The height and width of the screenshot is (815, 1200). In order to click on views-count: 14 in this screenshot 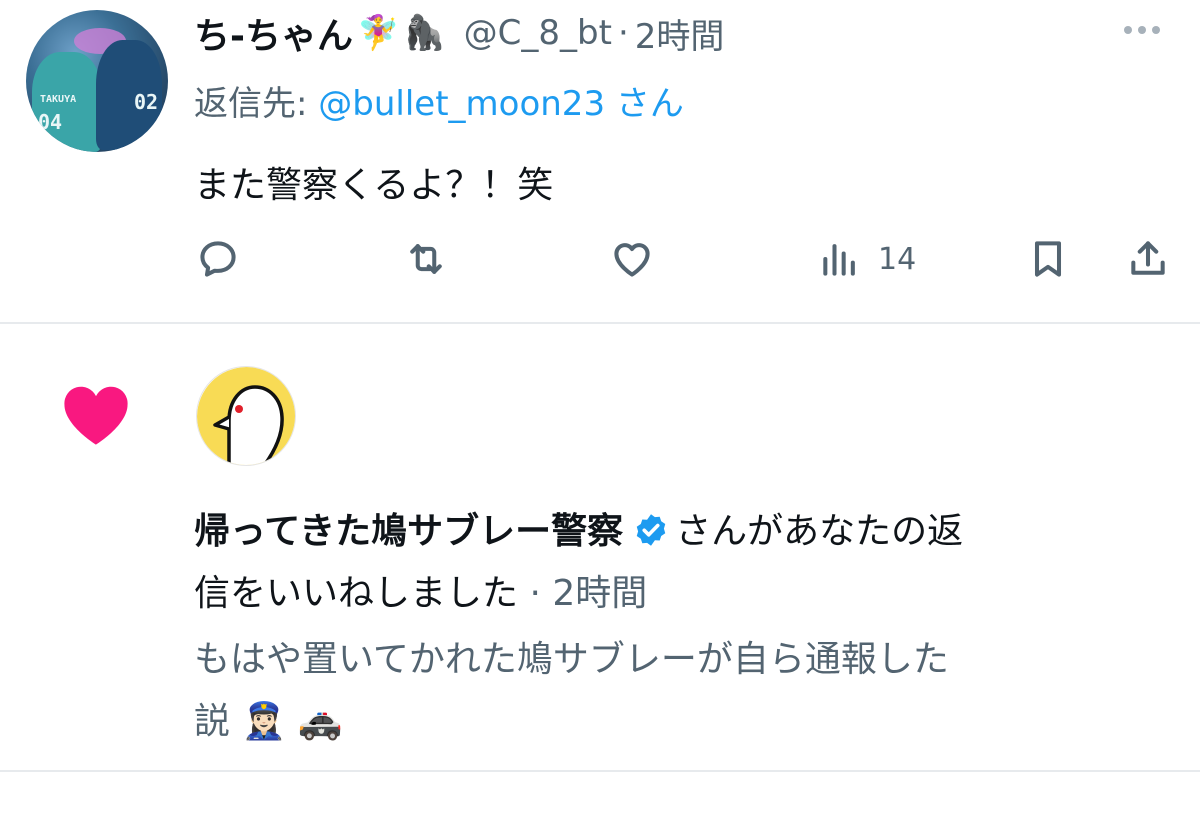, I will do `click(897, 259)`.